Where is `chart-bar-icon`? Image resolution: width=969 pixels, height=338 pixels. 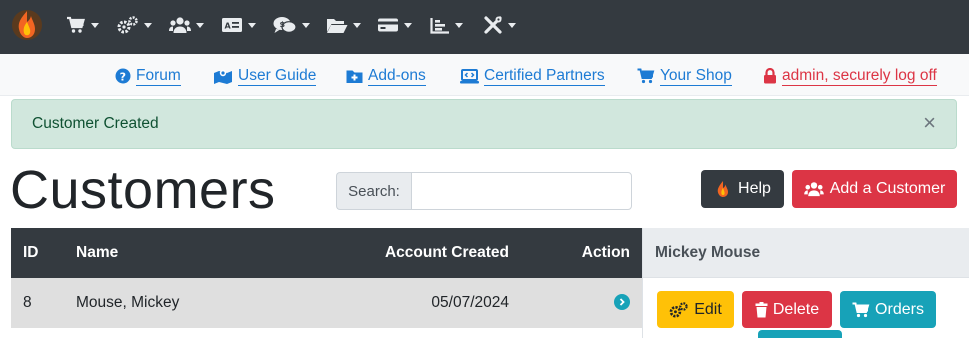
chart-bar-icon is located at coordinates (439, 25).